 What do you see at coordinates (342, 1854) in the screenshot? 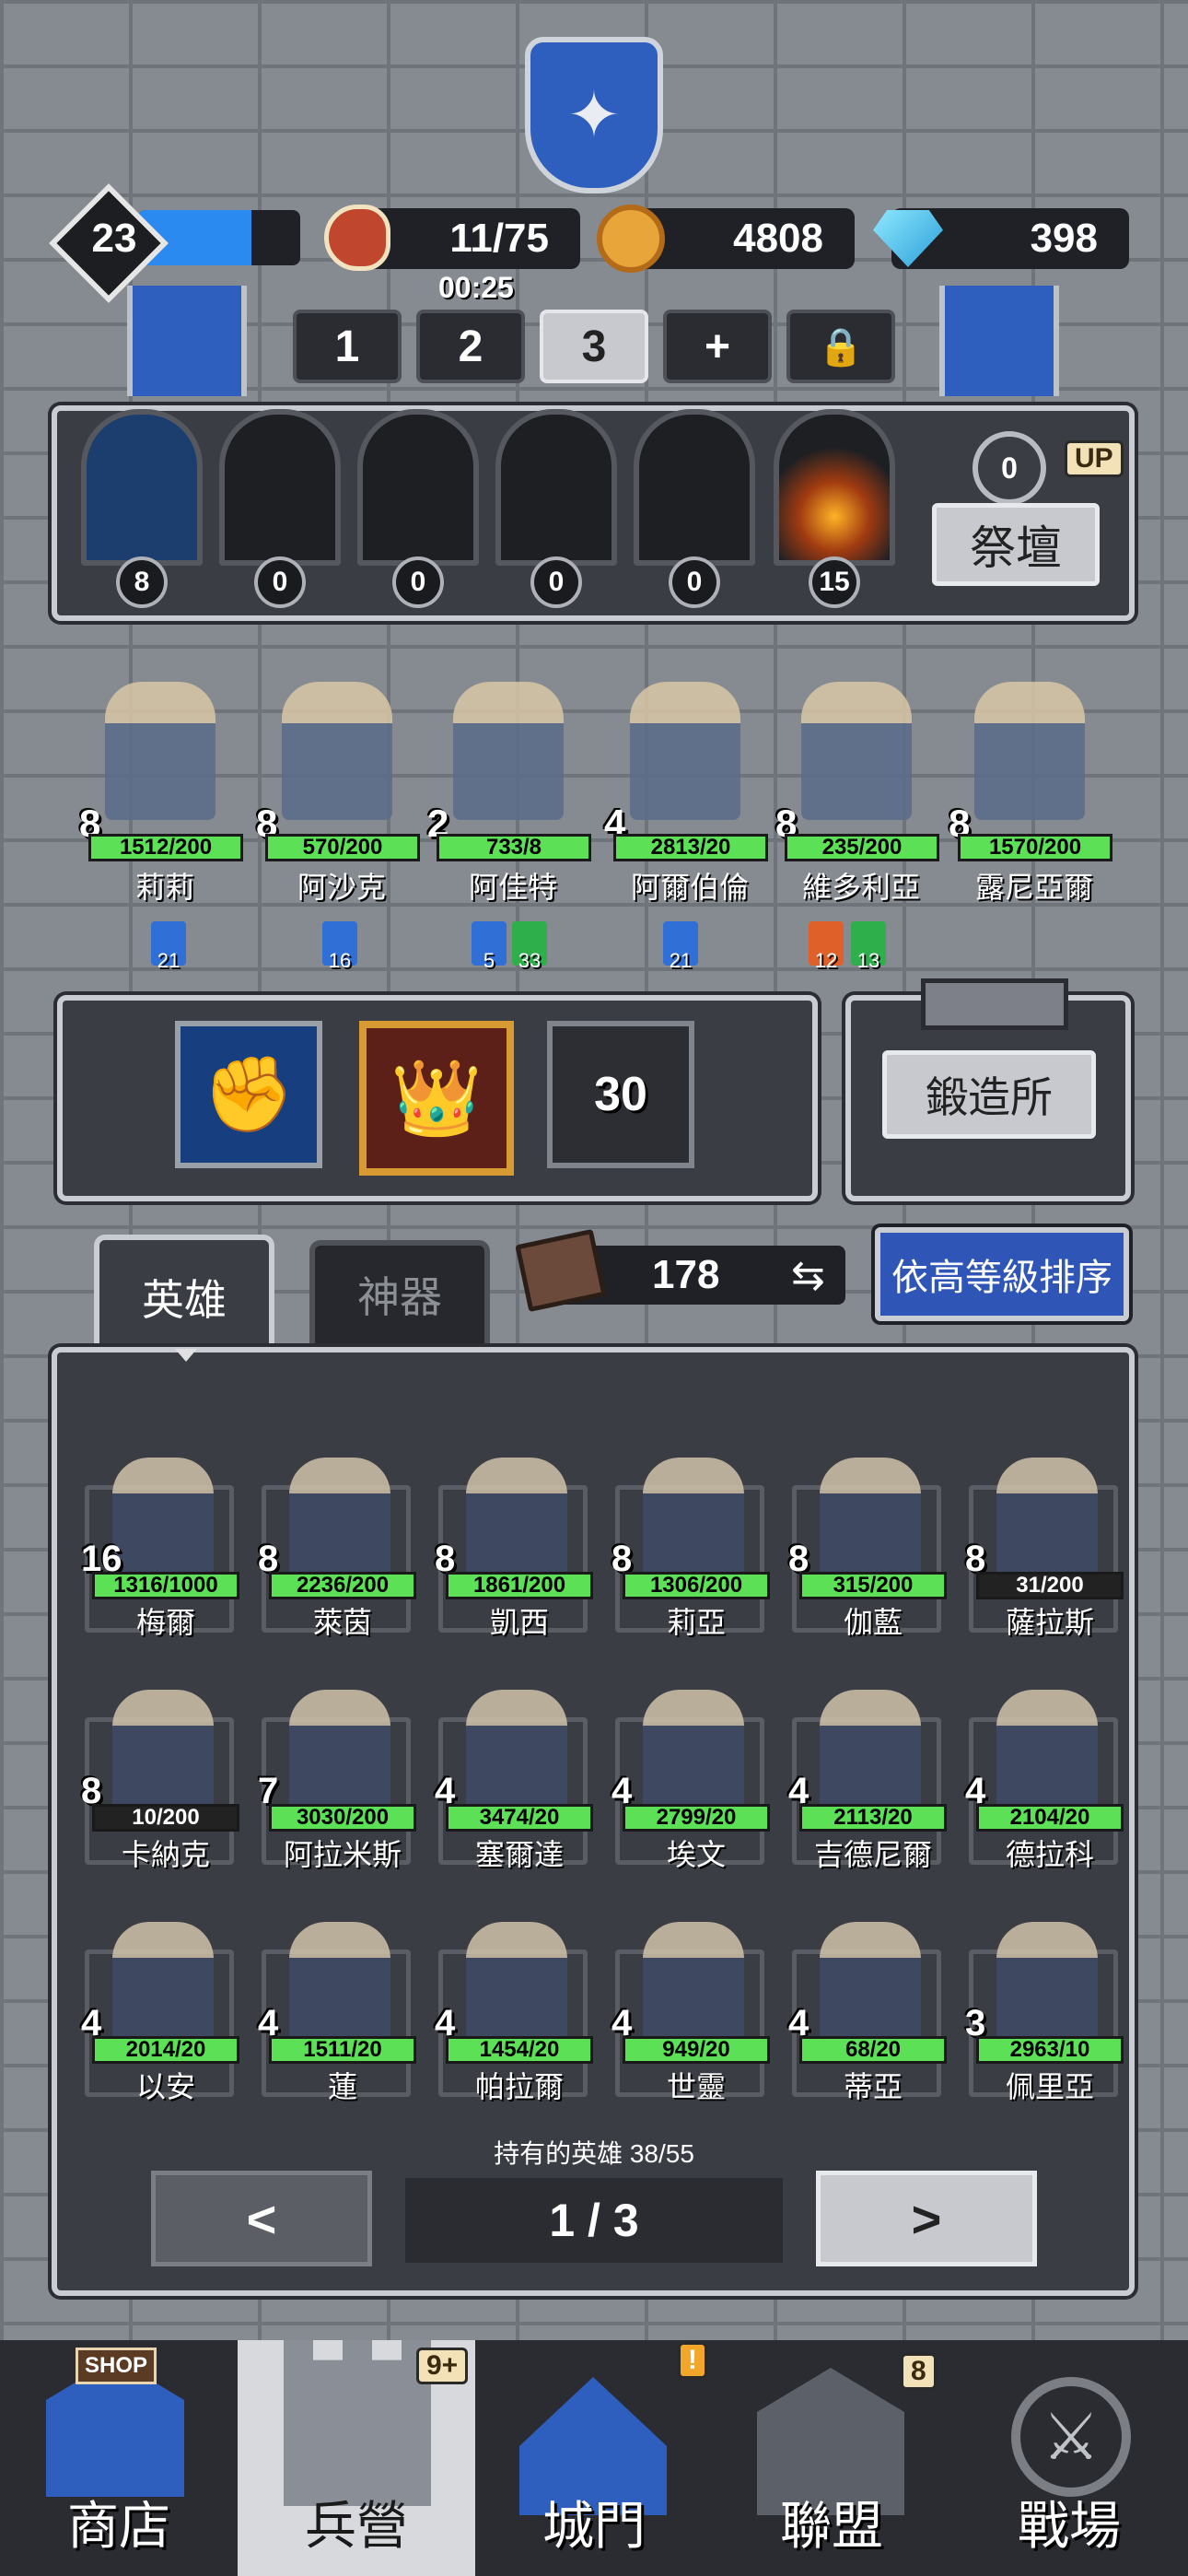
I see `hero-name: 阿拉米斯` at bounding box center [342, 1854].